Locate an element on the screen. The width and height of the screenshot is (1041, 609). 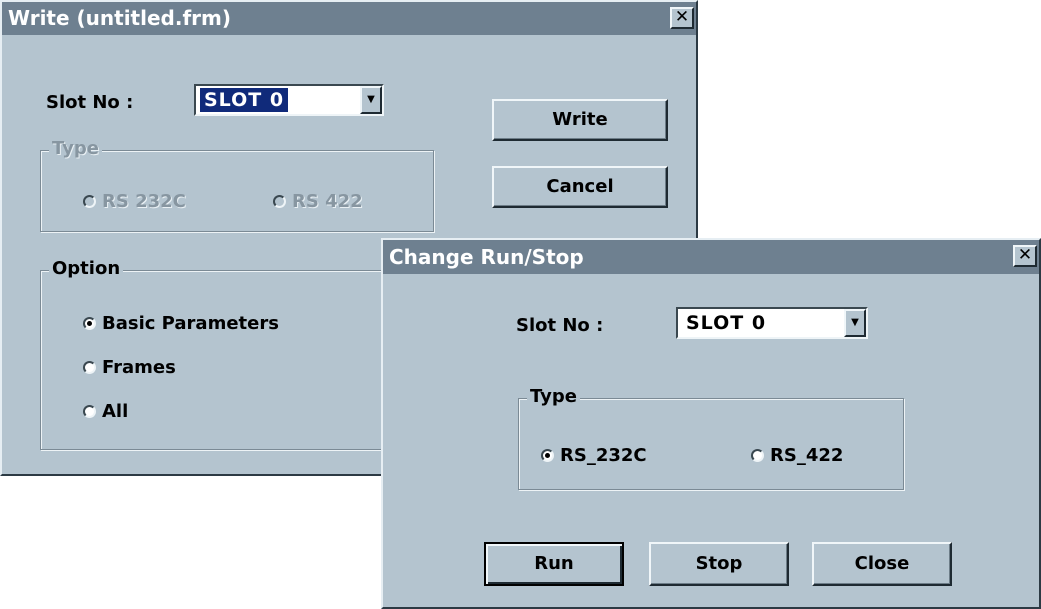
run-stop-titlebar: Change Run/Stop is located at coordinates (711, 257).